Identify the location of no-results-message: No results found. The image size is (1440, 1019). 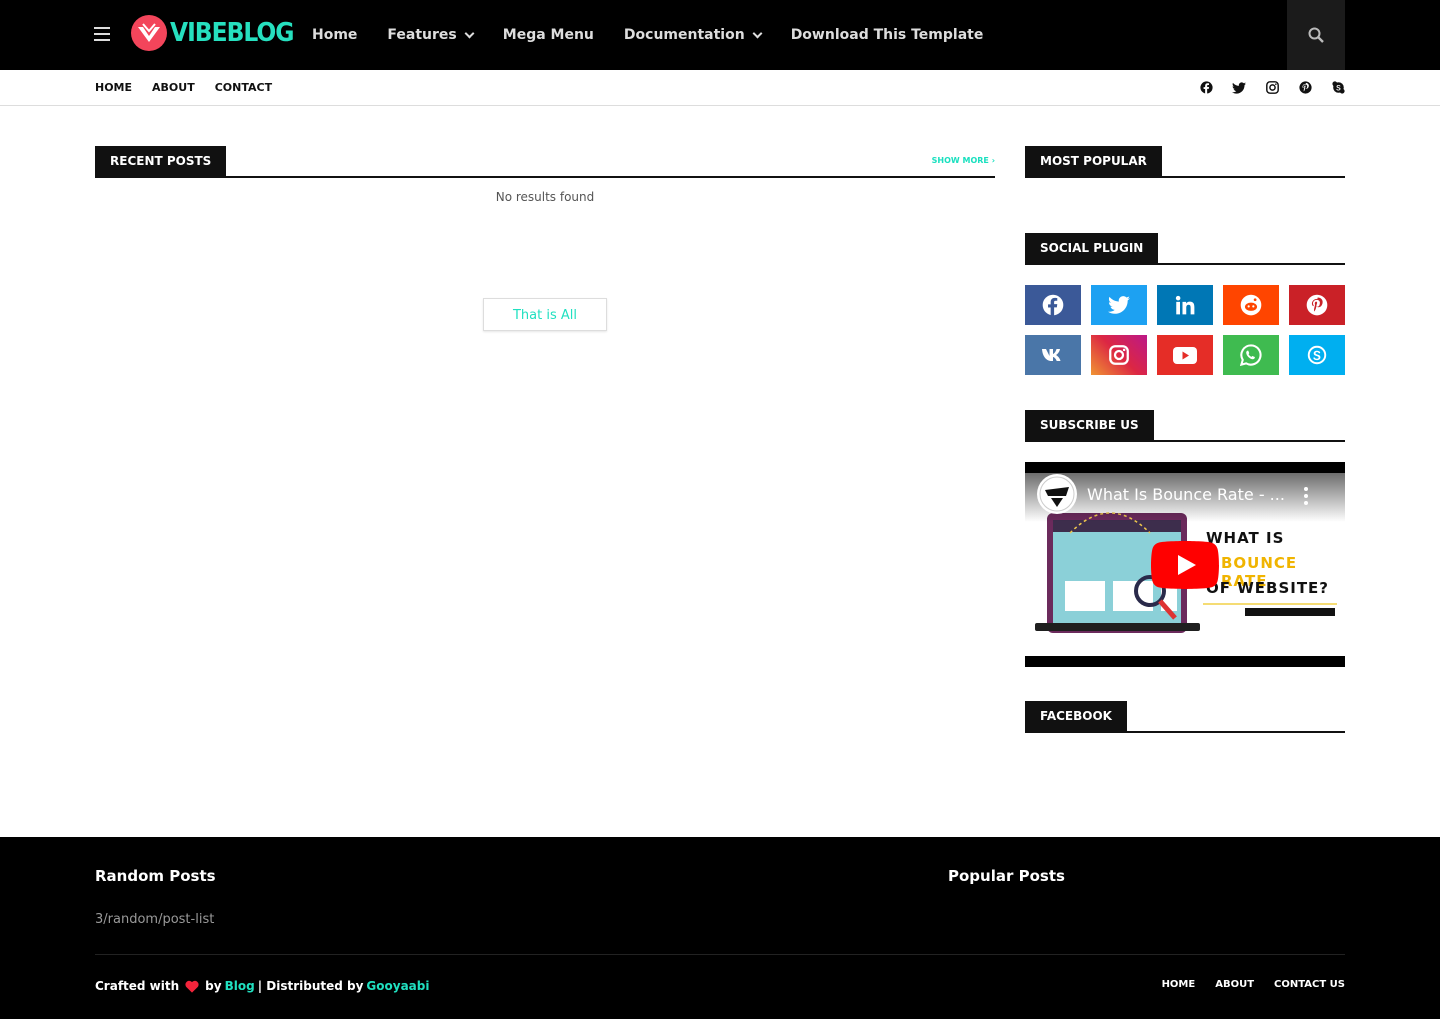
(545, 197).